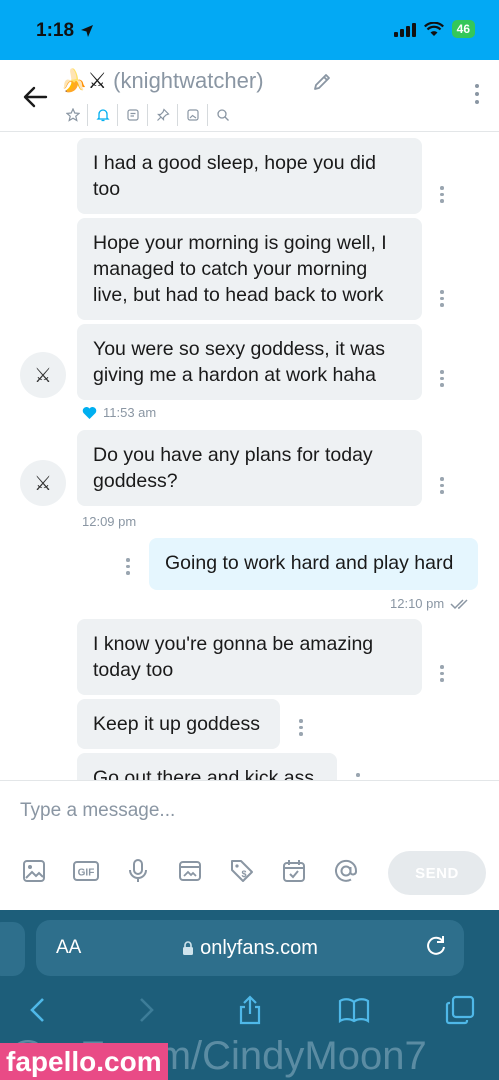 Image resolution: width=499 pixels, height=1080 pixels. Describe the element at coordinates (233, 657) in the screenshot. I see `message-text: I know you're gonna be amazing today too` at that location.